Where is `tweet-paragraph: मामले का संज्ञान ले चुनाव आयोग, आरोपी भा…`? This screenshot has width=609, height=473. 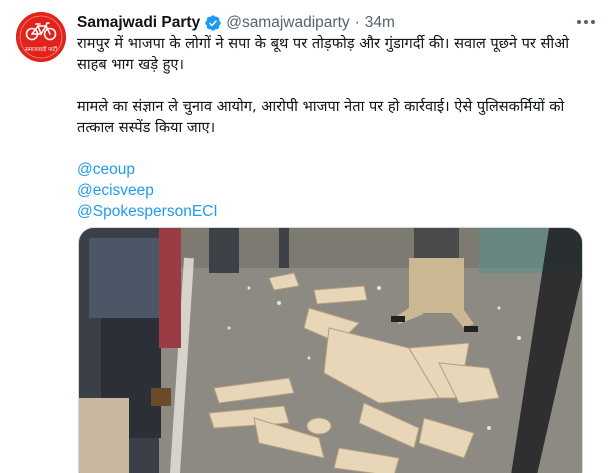 tweet-paragraph: मामले का संज्ञान ले चुनाव आयोग, आरोपी भा… is located at coordinates (321, 117).